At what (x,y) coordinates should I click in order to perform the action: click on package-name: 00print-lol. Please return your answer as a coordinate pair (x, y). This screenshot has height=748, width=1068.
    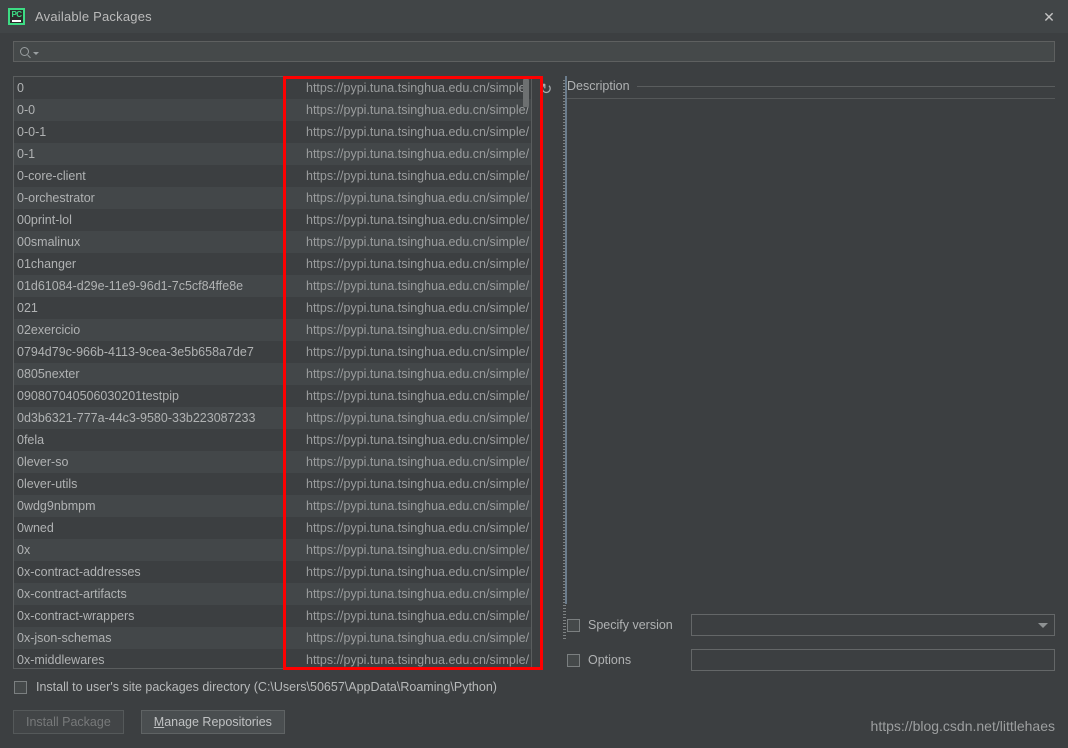
    Looking at the image, I should click on (44, 220).